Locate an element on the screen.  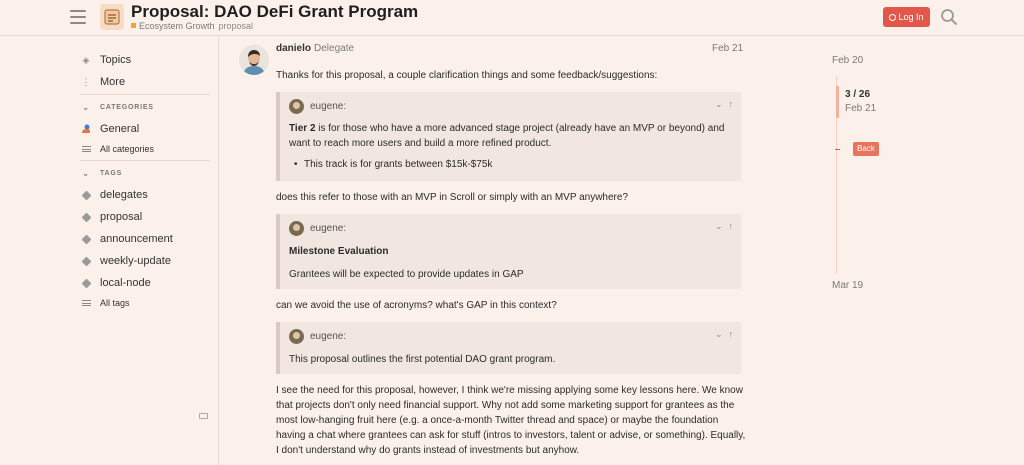
sidebar-item-tag-weekly-update: weekly-update is located at coordinates (125, 261).